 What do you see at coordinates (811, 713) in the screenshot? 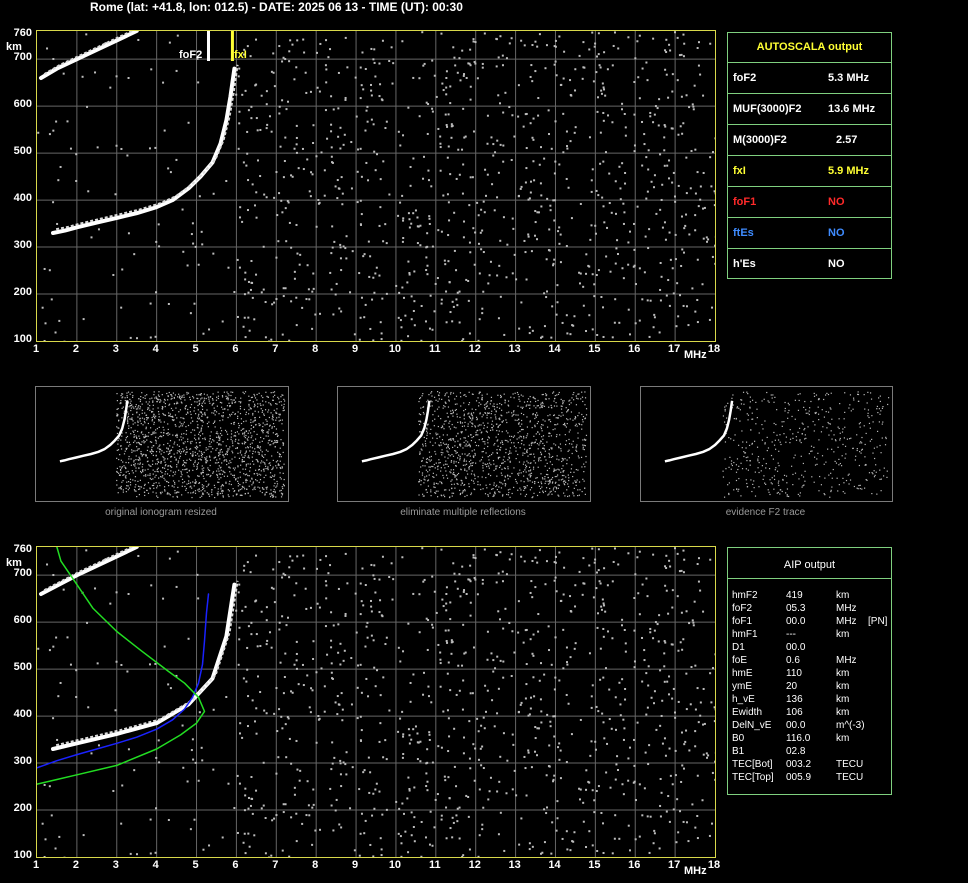
I see `aip-row: Ewidth 106 km` at bounding box center [811, 713].